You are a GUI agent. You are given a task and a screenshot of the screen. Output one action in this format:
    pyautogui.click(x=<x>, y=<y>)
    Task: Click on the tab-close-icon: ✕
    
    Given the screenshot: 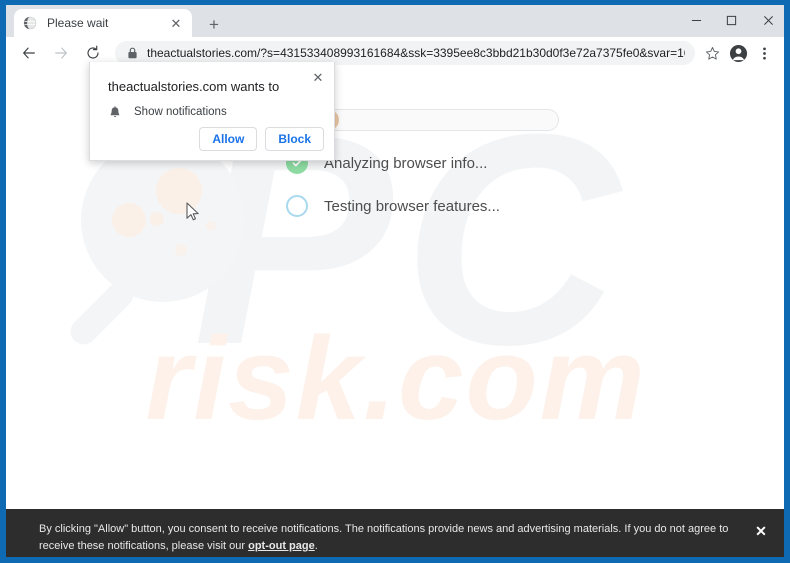 What is the action you would take?
    pyautogui.click(x=176, y=23)
    